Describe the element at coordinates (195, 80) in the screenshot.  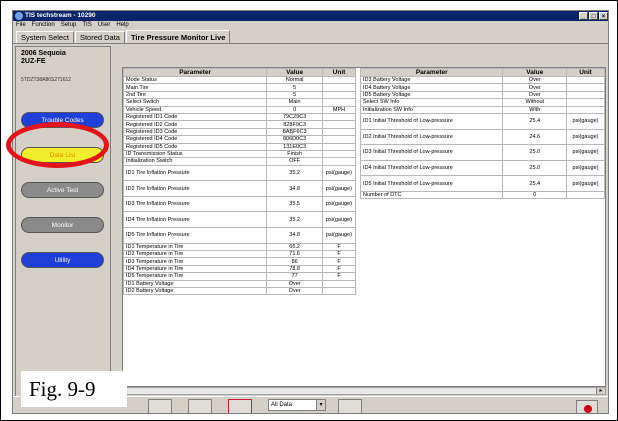
I see `parameter-cell: Mode Status` at that location.